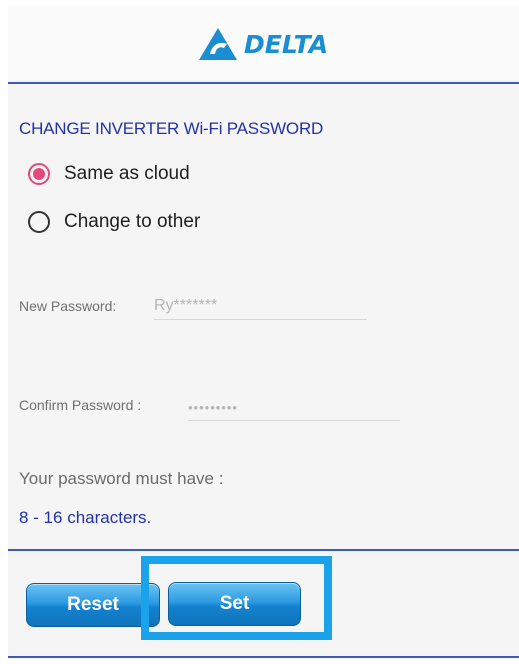 The image size is (519, 664). What do you see at coordinates (132, 221) in the screenshot?
I see `option-label: Change to other` at bounding box center [132, 221].